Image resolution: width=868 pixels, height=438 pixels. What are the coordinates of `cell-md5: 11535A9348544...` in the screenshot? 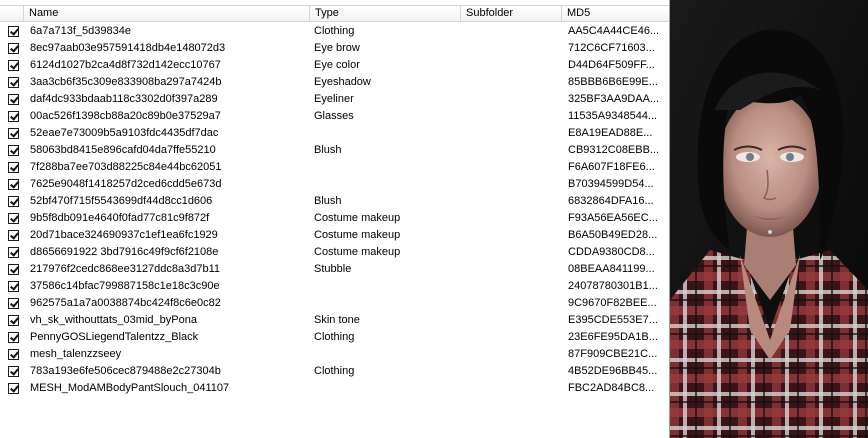 It's located at (613, 116).